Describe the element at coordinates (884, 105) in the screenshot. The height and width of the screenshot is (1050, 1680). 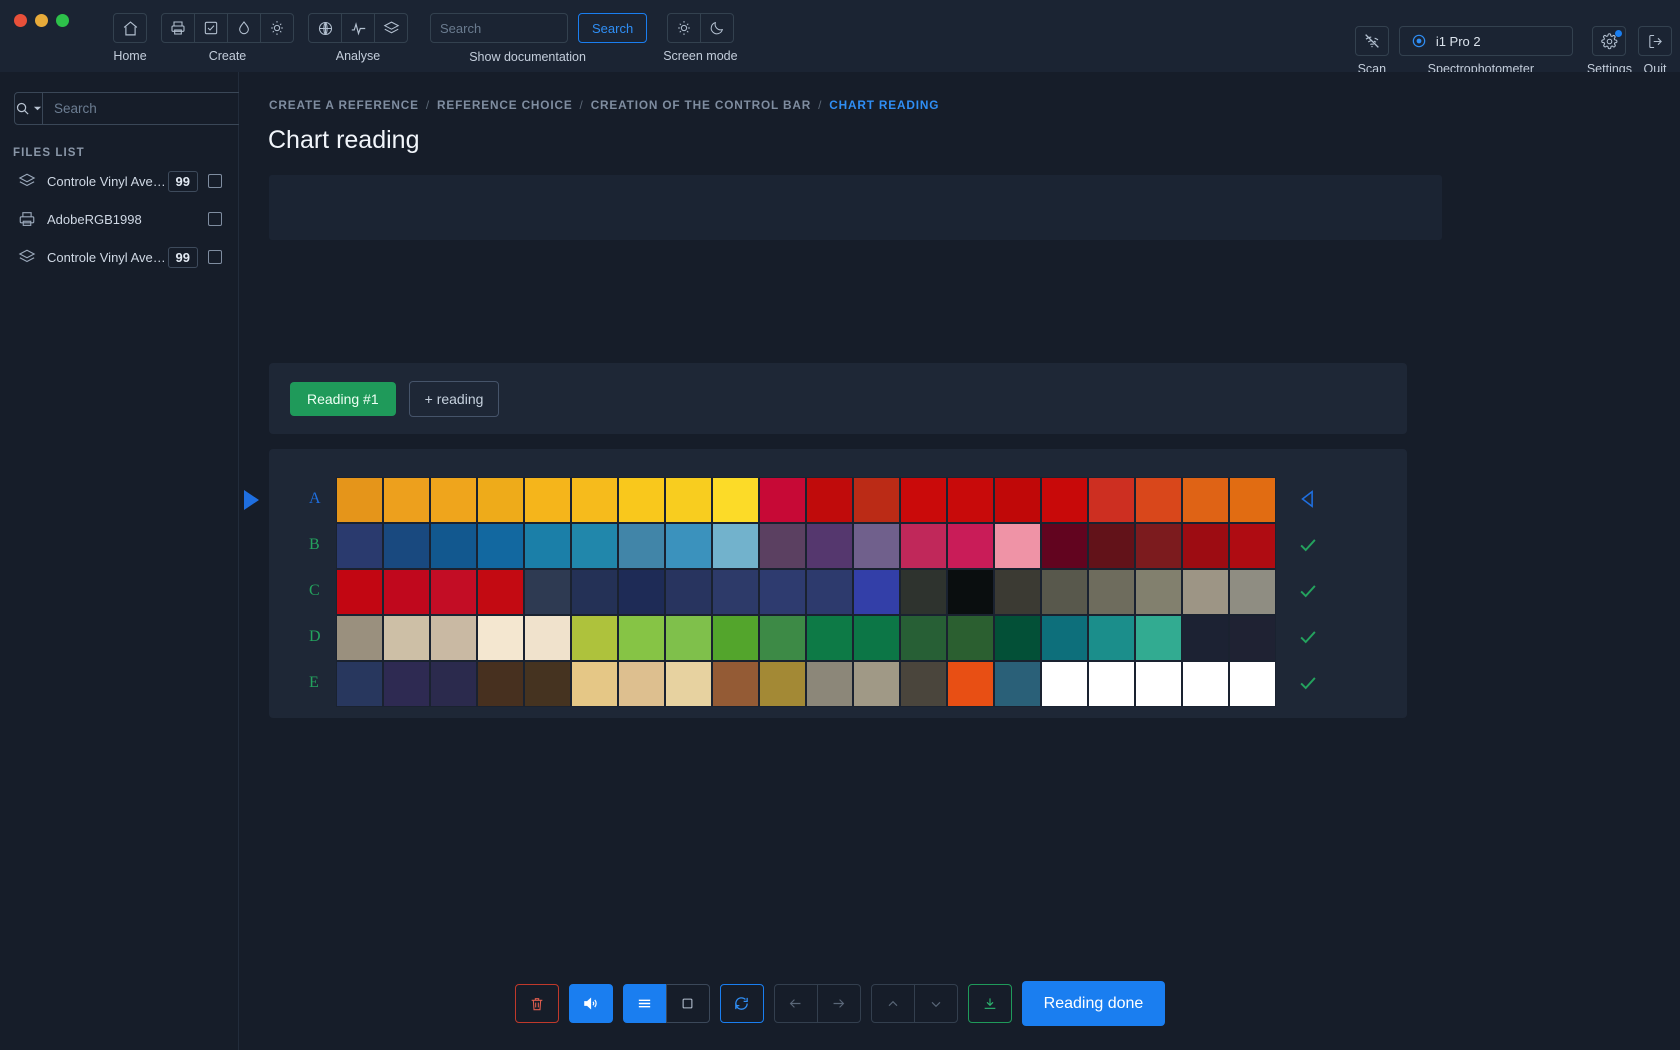
I see `breadcrumb-item-chart-reading: CHART READING` at that location.